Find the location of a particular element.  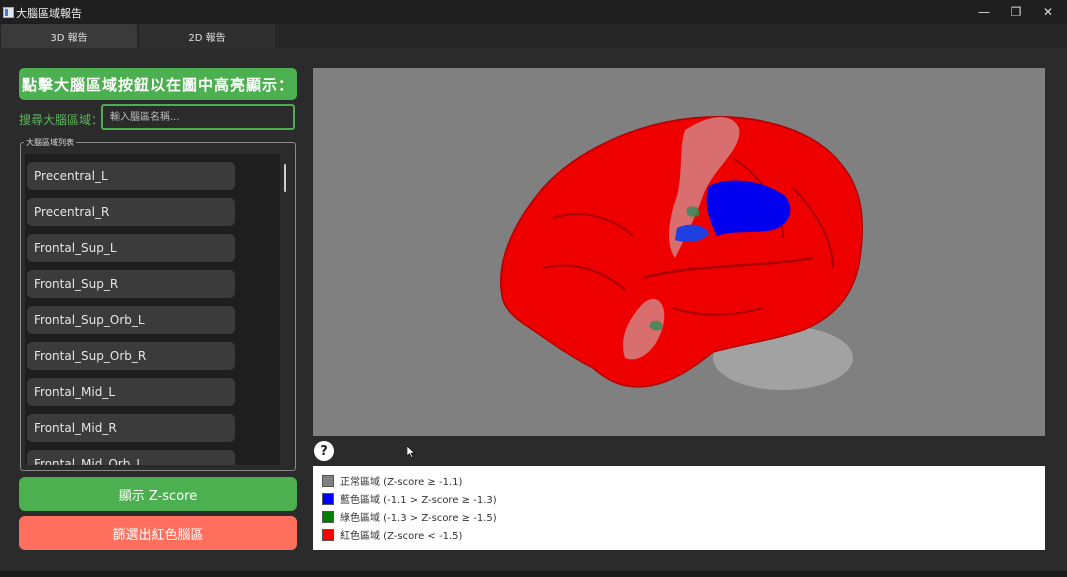

title-bar: 大腦區域報告 — ❐ ✕ is located at coordinates (533, 12).